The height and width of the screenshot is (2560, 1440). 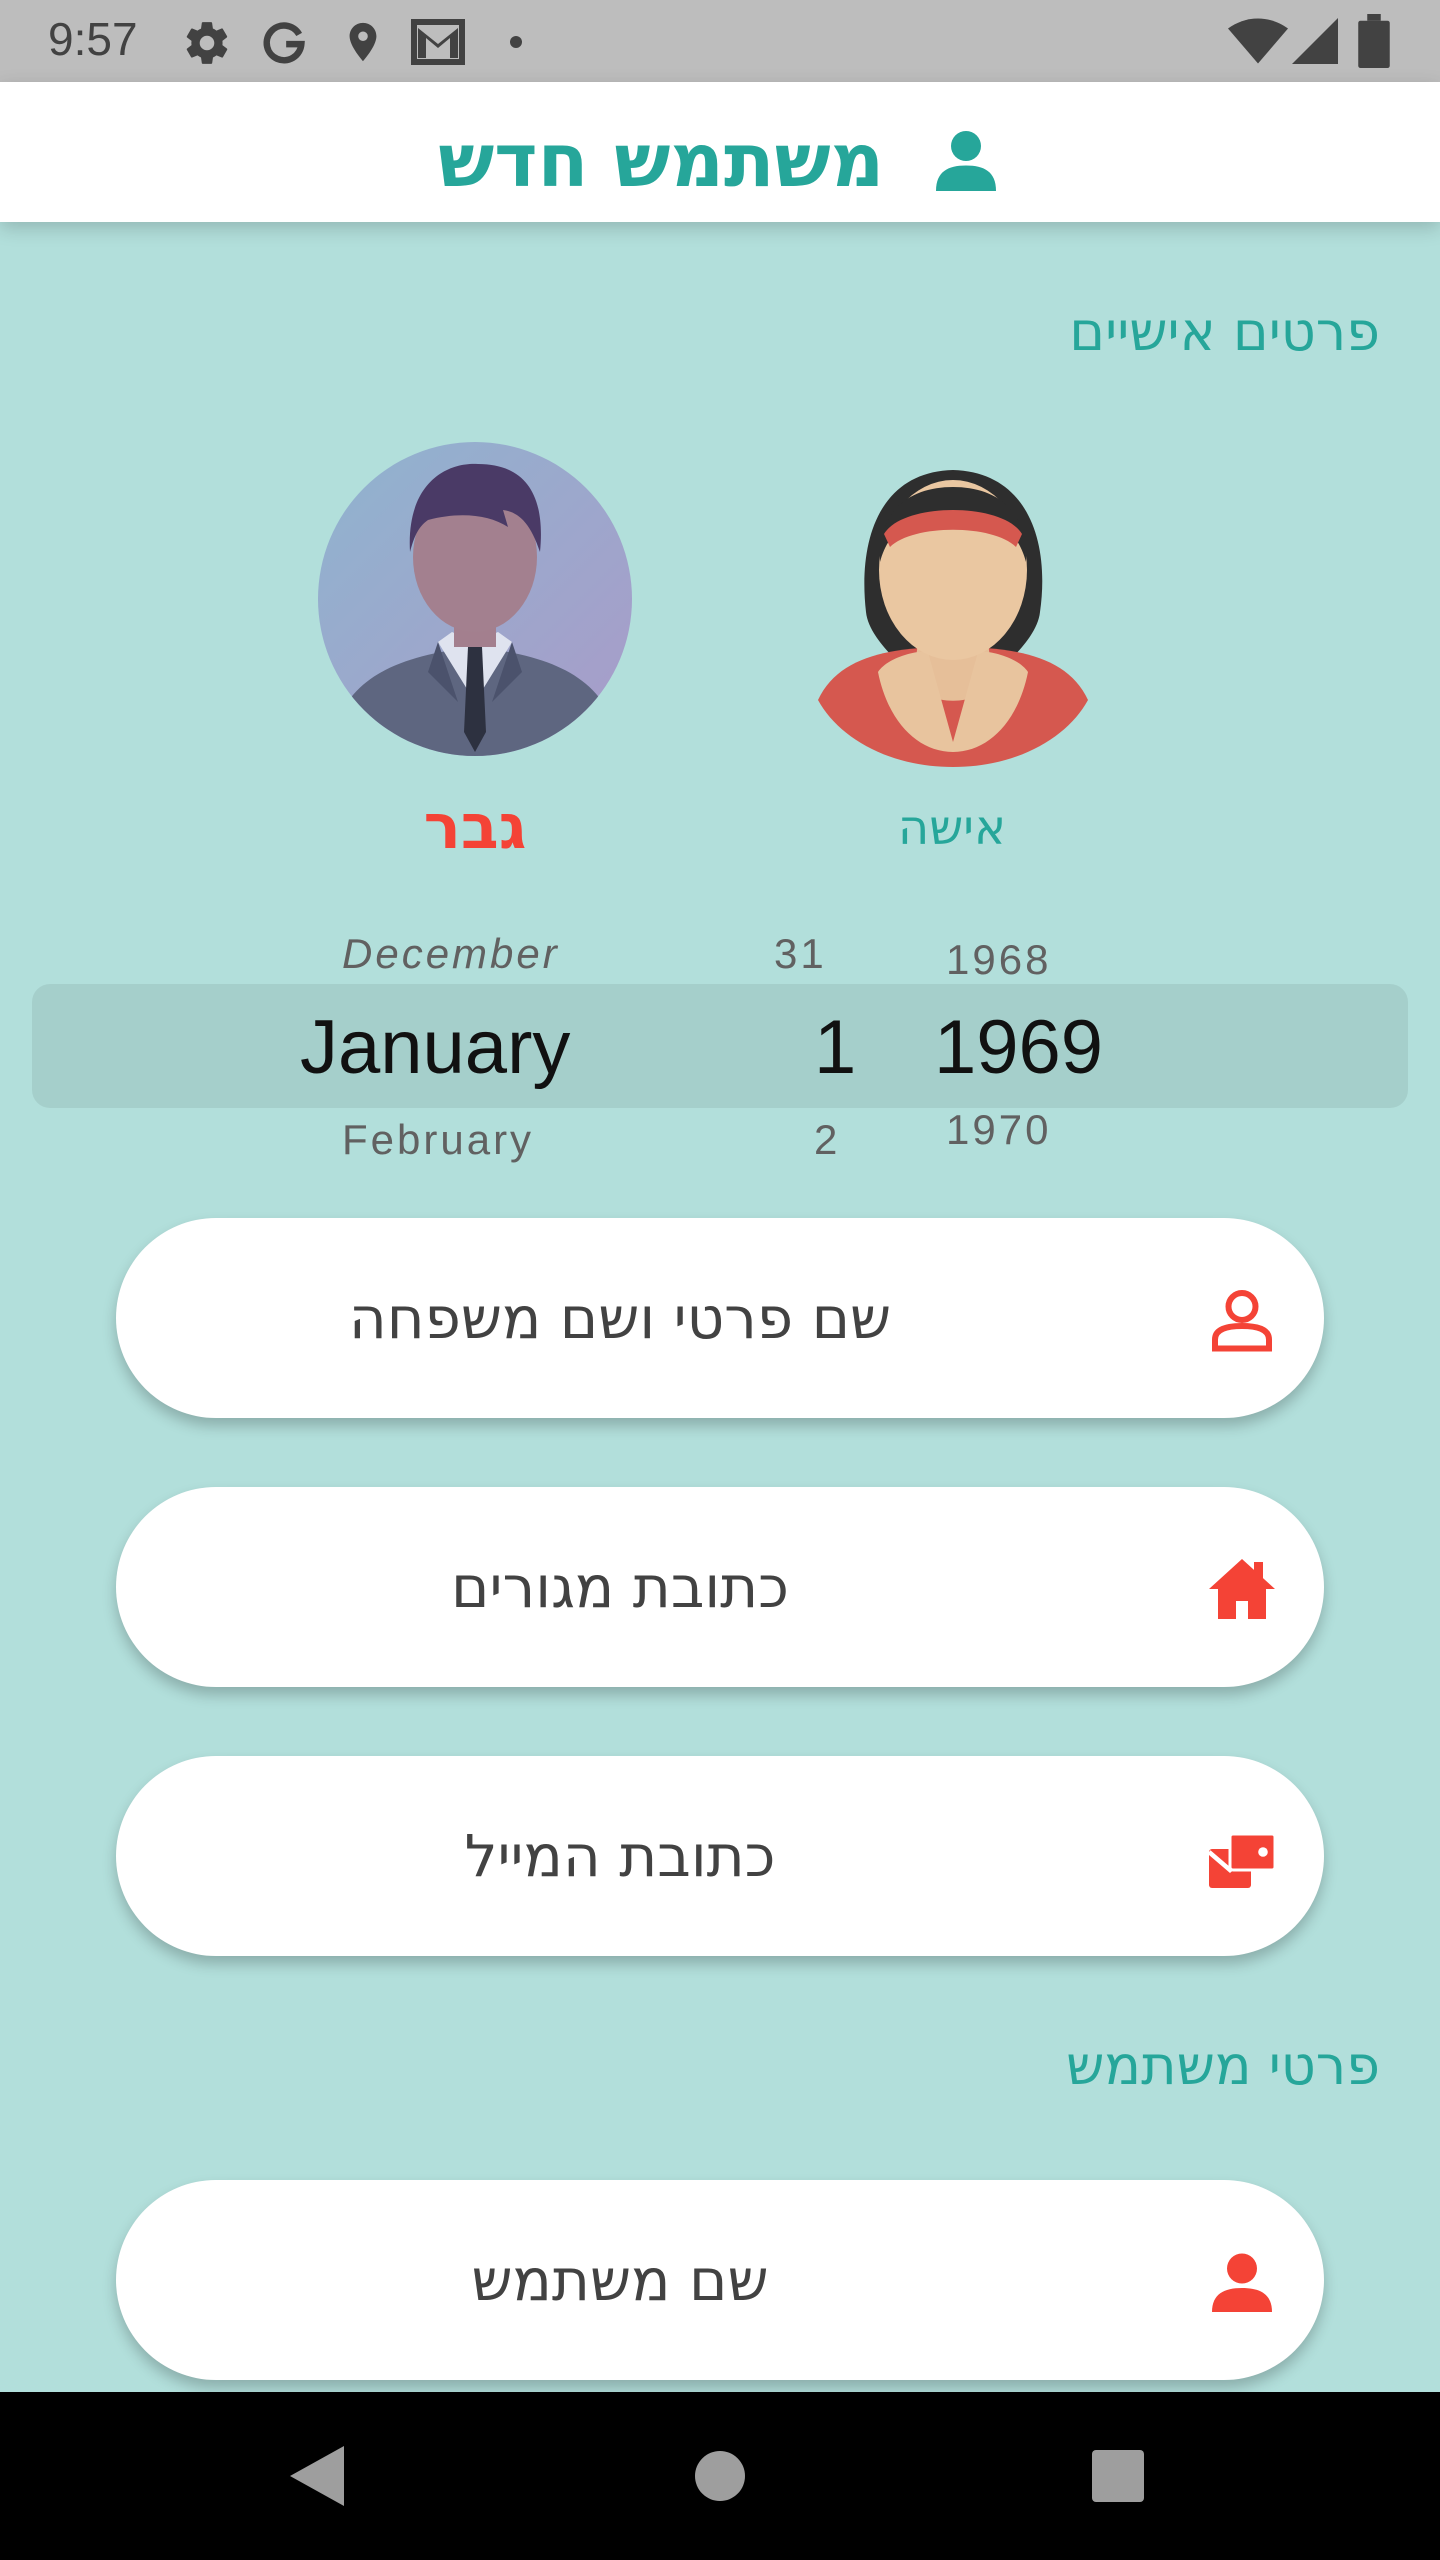 What do you see at coordinates (1118, 2476) in the screenshot?
I see `recents-icon` at bounding box center [1118, 2476].